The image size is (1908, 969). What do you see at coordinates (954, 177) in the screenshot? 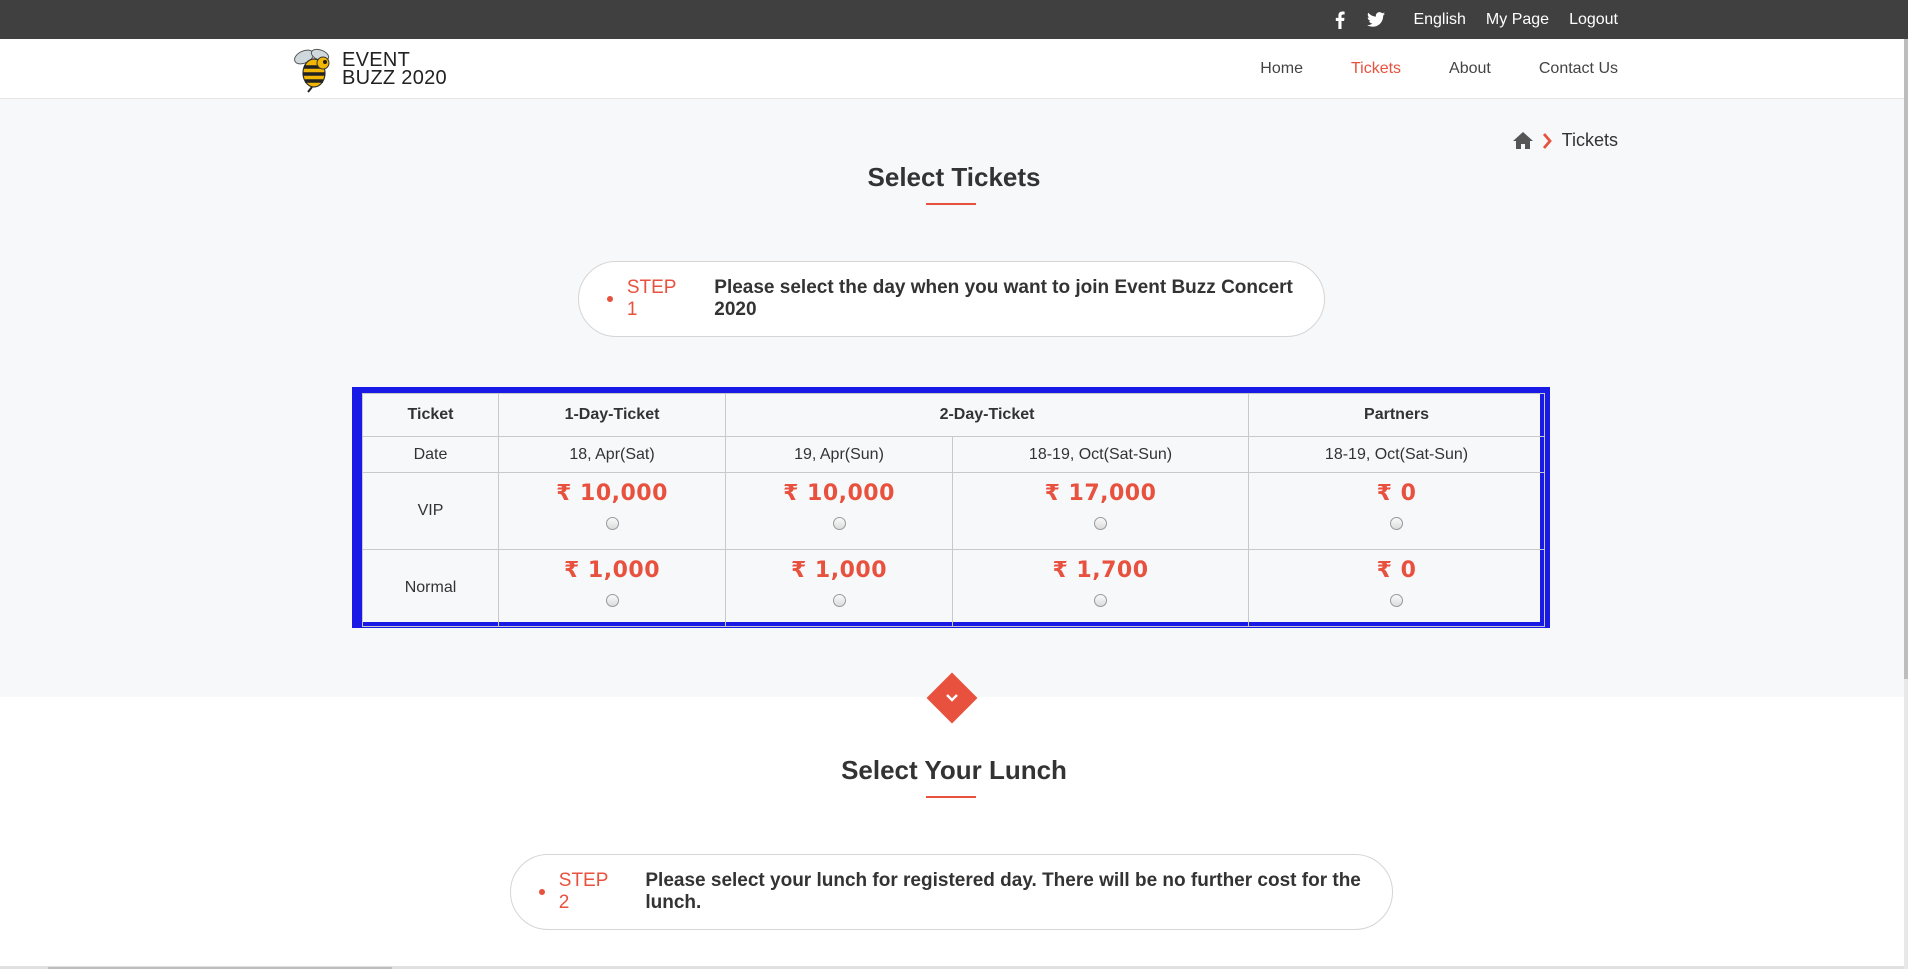
I see `page-title: Select Tickets` at bounding box center [954, 177].